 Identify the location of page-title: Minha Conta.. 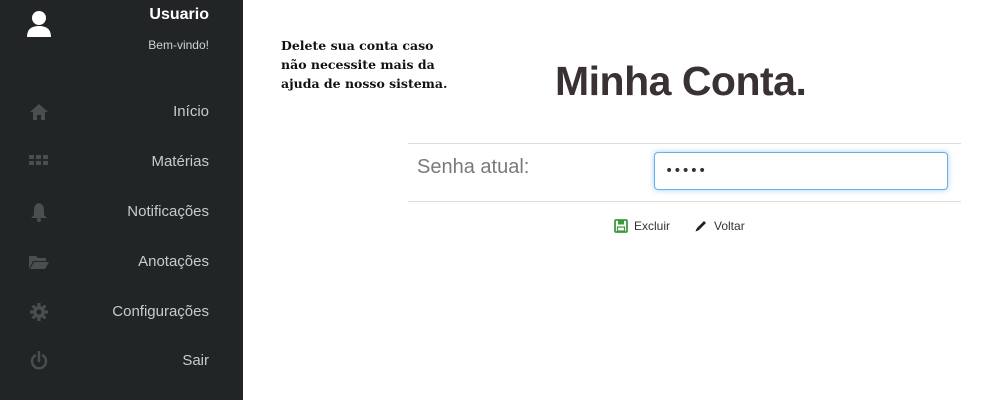
(681, 81).